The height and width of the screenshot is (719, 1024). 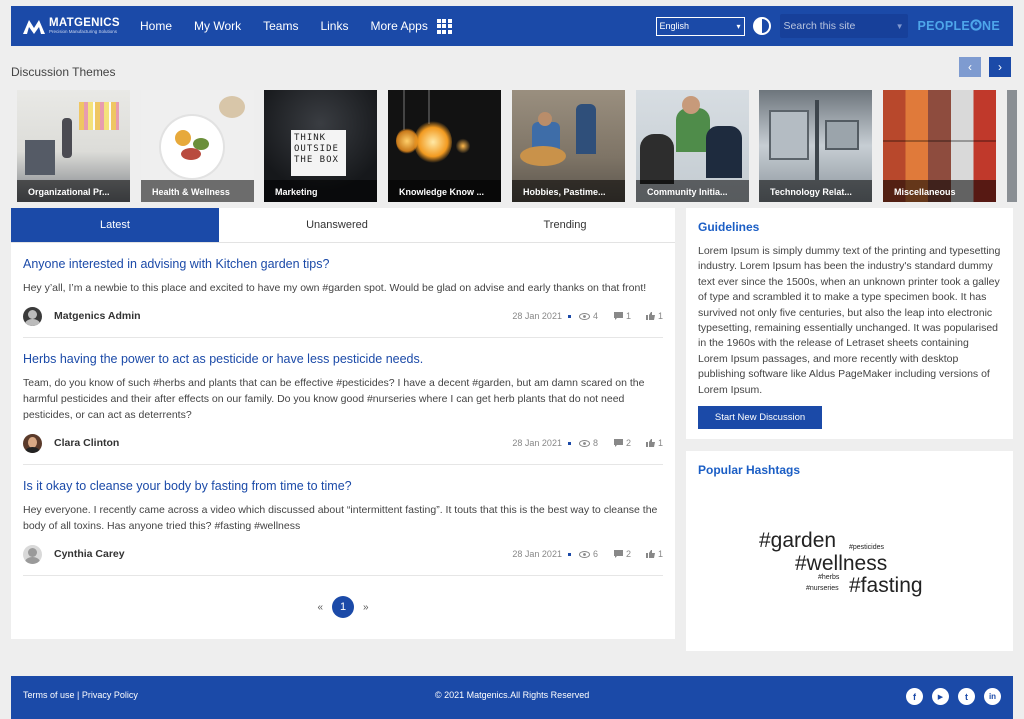 What do you see at coordinates (34, 27) in the screenshot?
I see `logo-mark-icon` at bounding box center [34, 27].